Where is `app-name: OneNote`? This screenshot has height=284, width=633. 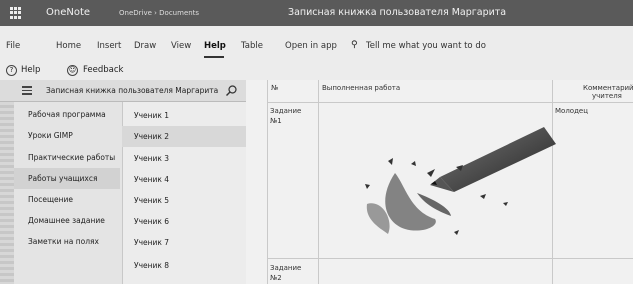
app-name: OneNote is located at coordinates (68, 12).